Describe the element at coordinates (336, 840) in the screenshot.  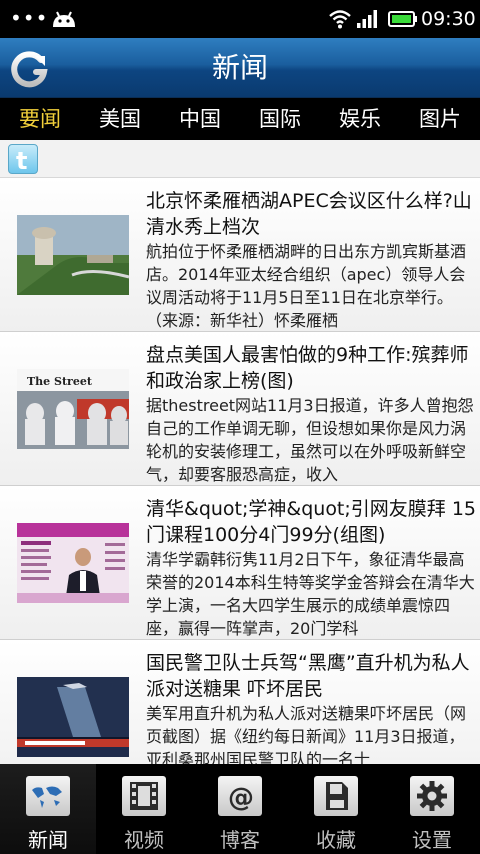
I see `nav-label: 收藏` at that location.